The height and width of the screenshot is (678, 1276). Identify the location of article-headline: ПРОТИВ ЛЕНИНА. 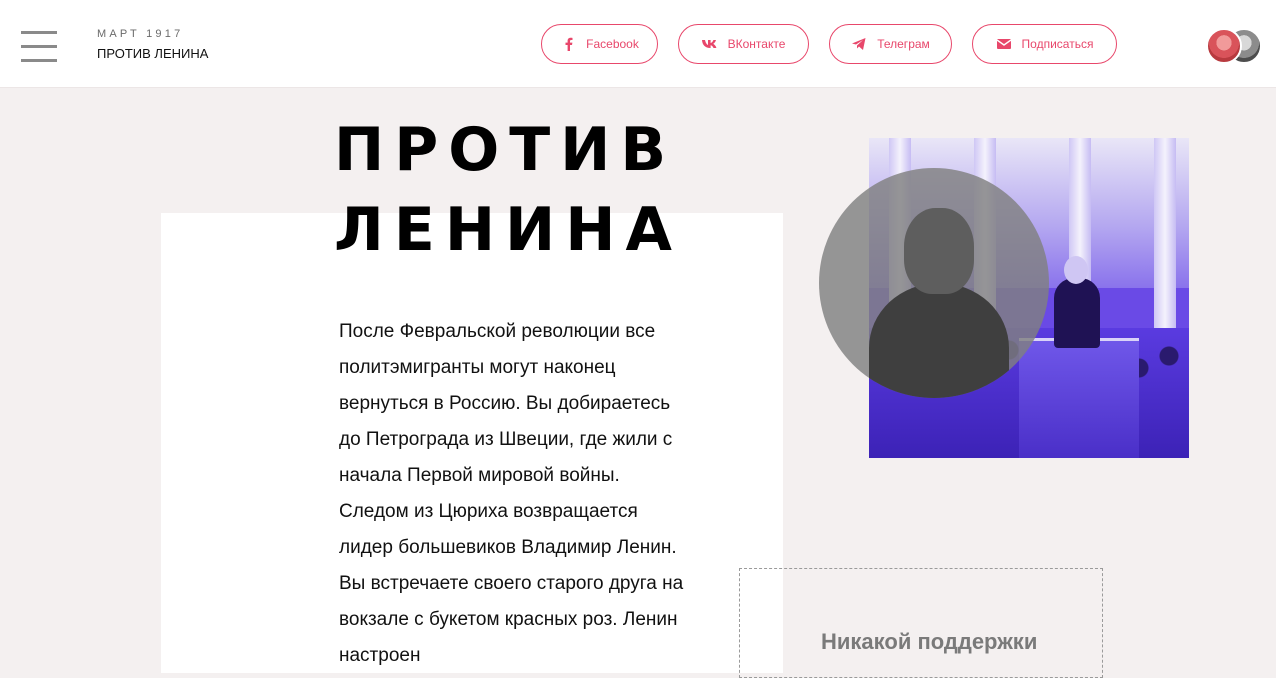
(508, 190).